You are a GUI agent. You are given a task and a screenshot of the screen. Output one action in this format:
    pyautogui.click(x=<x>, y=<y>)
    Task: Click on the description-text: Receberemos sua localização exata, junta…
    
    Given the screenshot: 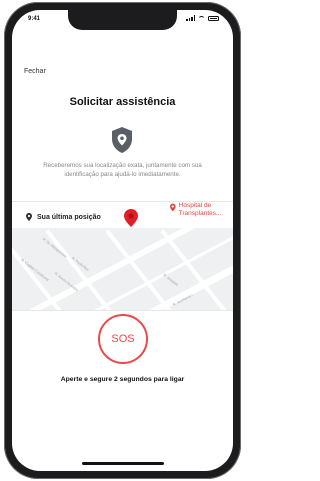 What is the action you would take?
    pyautogui.click(x=122, y=170)
    